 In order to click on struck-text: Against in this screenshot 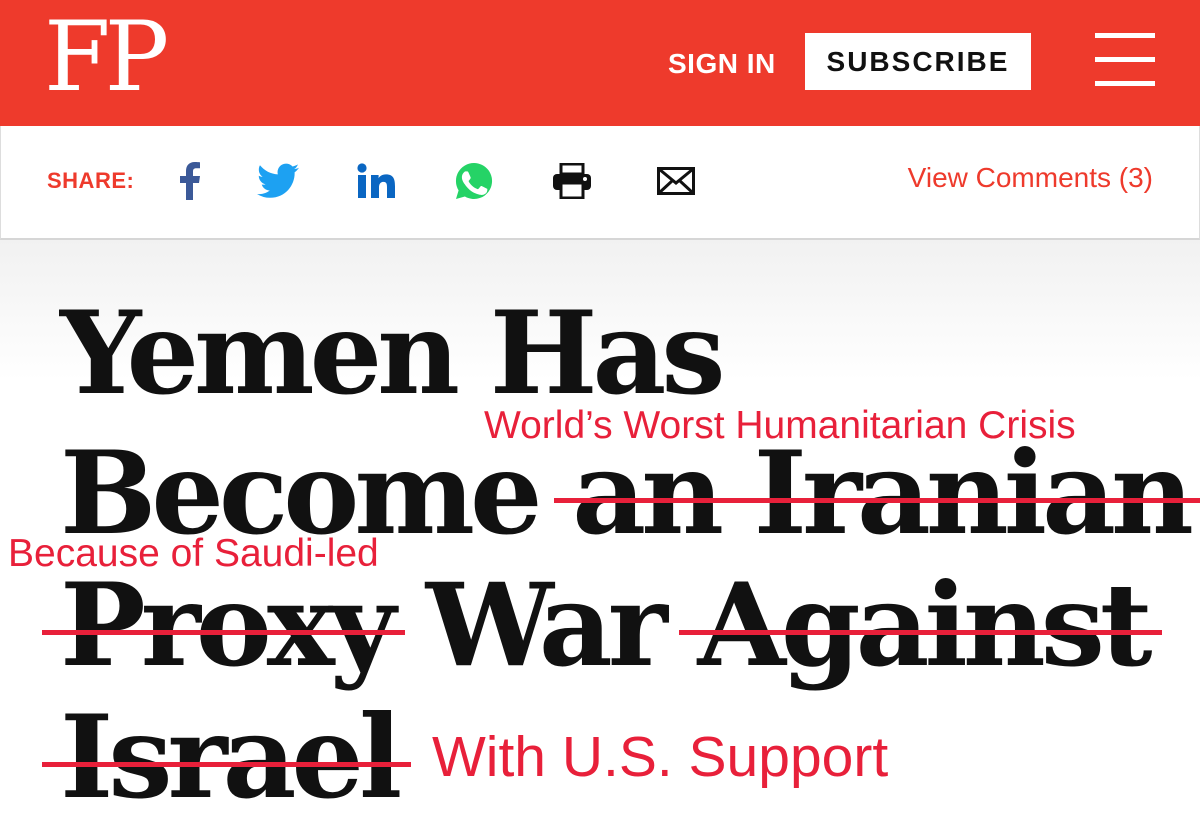, I will do `click(920, 625)`.